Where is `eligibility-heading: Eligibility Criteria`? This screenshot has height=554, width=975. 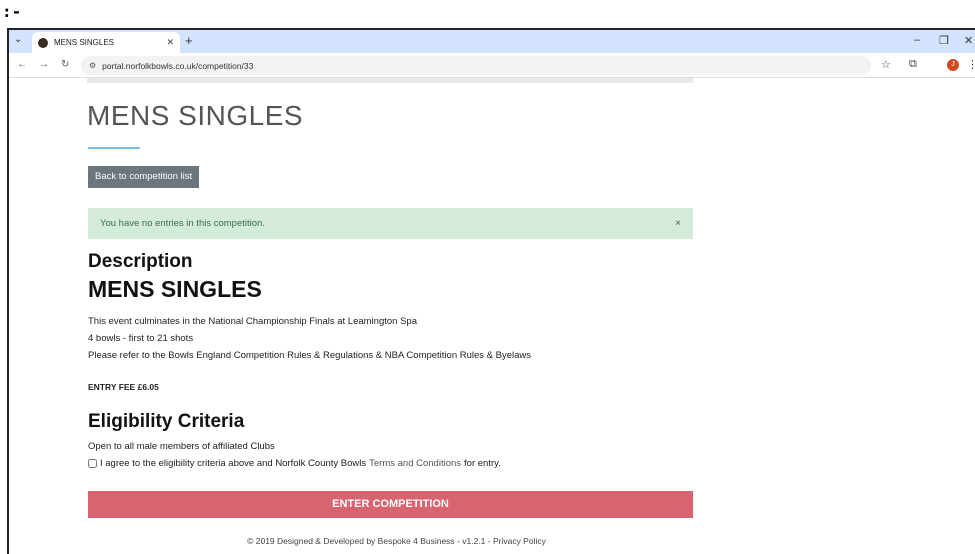 eligibility-heading: Eligibility Criteria is located at coordinates (166, 421).